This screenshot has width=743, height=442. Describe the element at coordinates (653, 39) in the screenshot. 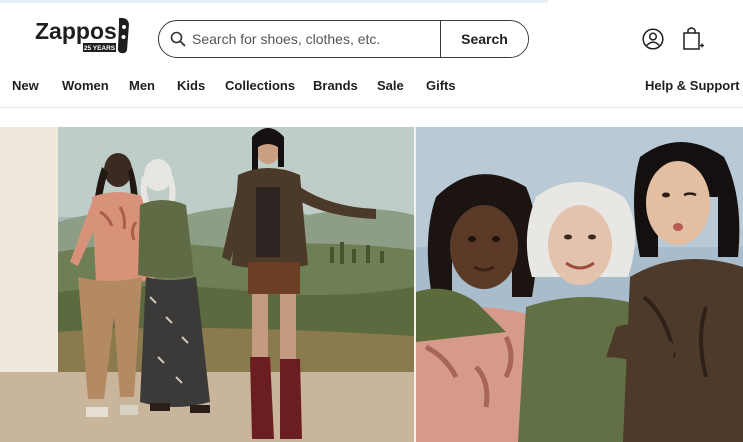

I see `account-icon` at that location.